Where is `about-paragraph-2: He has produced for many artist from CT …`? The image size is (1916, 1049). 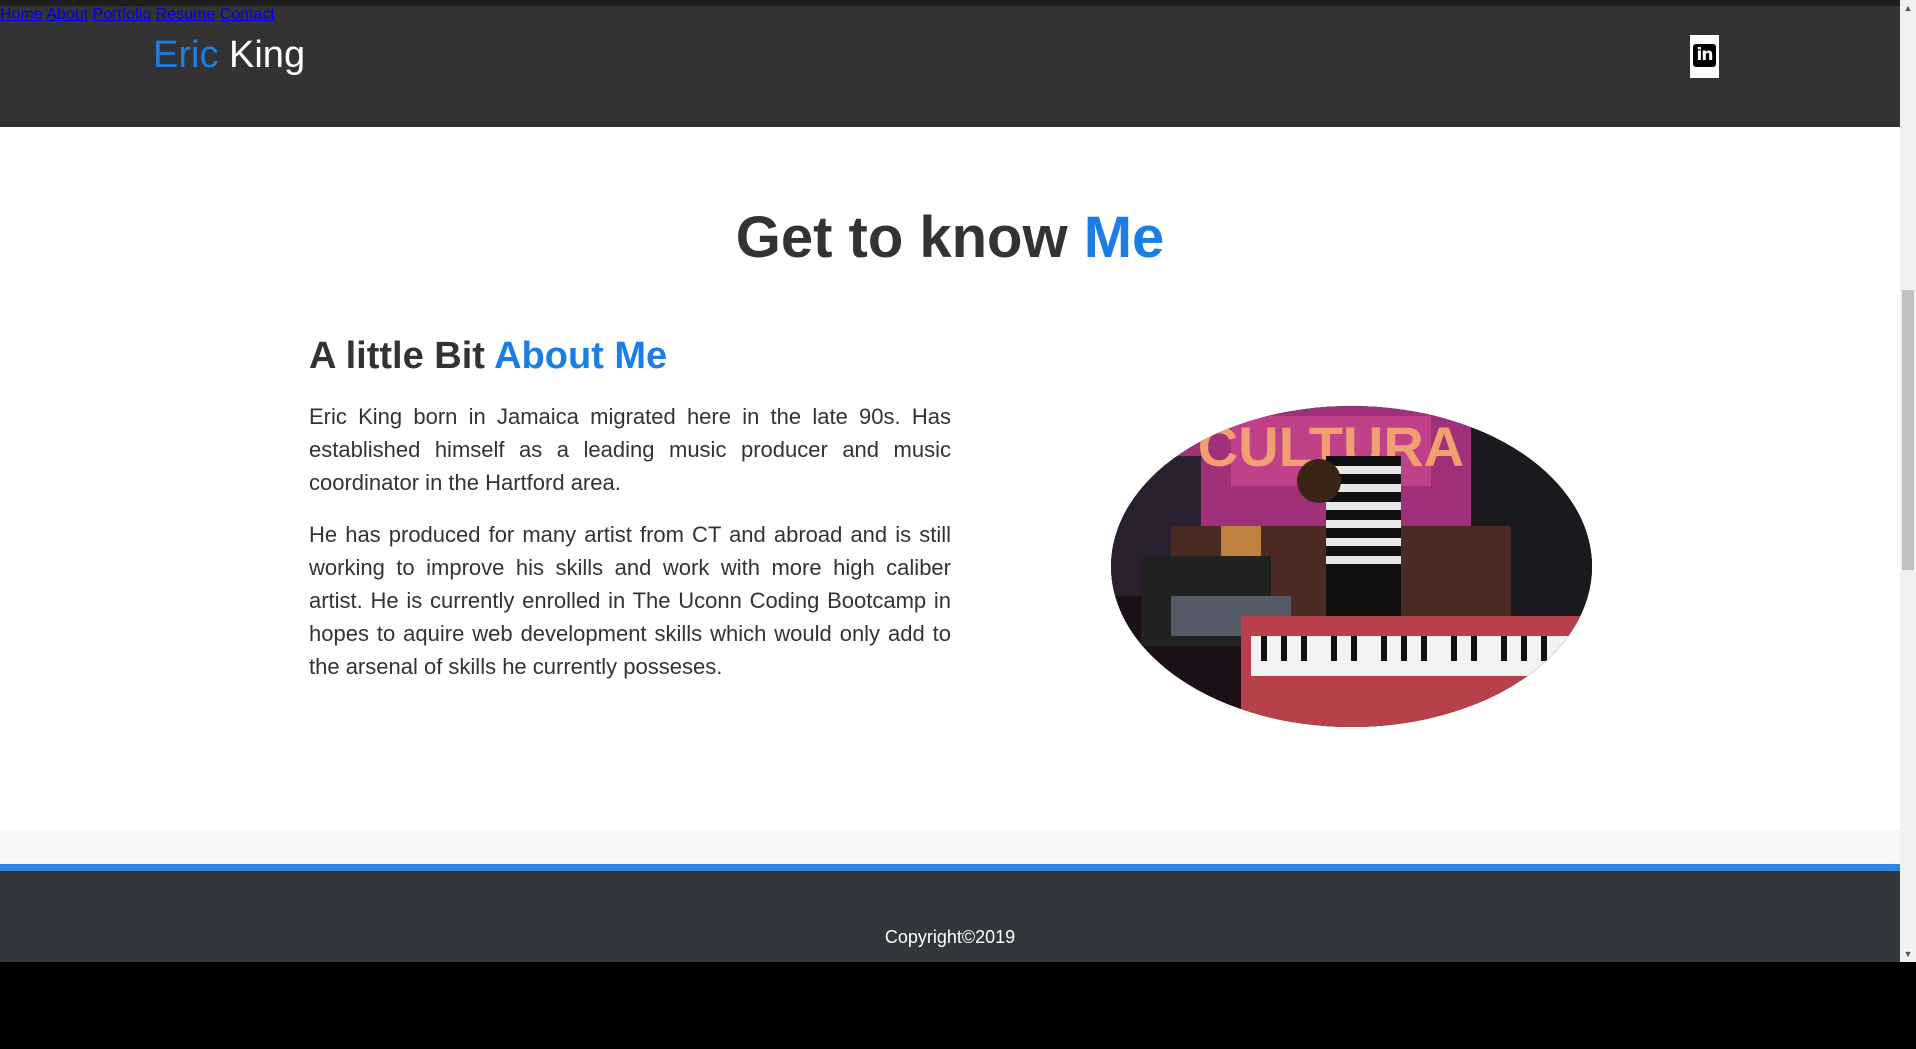 about-paragraph-2: He has produced for many artist from CT … is located at coordinates (630, 600).